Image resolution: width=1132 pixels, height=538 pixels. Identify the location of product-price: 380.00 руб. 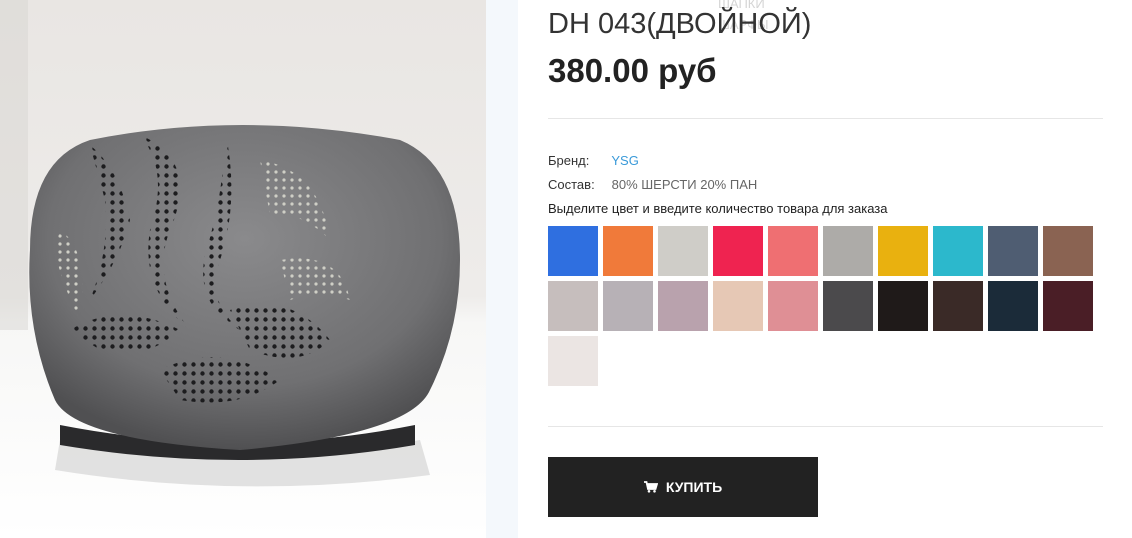
(632, 70).